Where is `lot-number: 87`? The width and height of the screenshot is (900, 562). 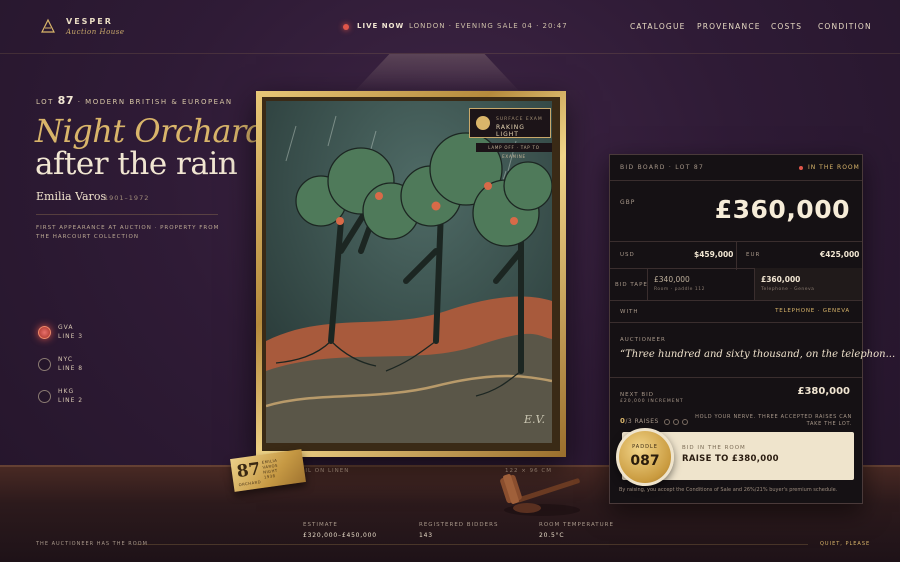
lot-number: 87 is located at coordinates (65, 100).